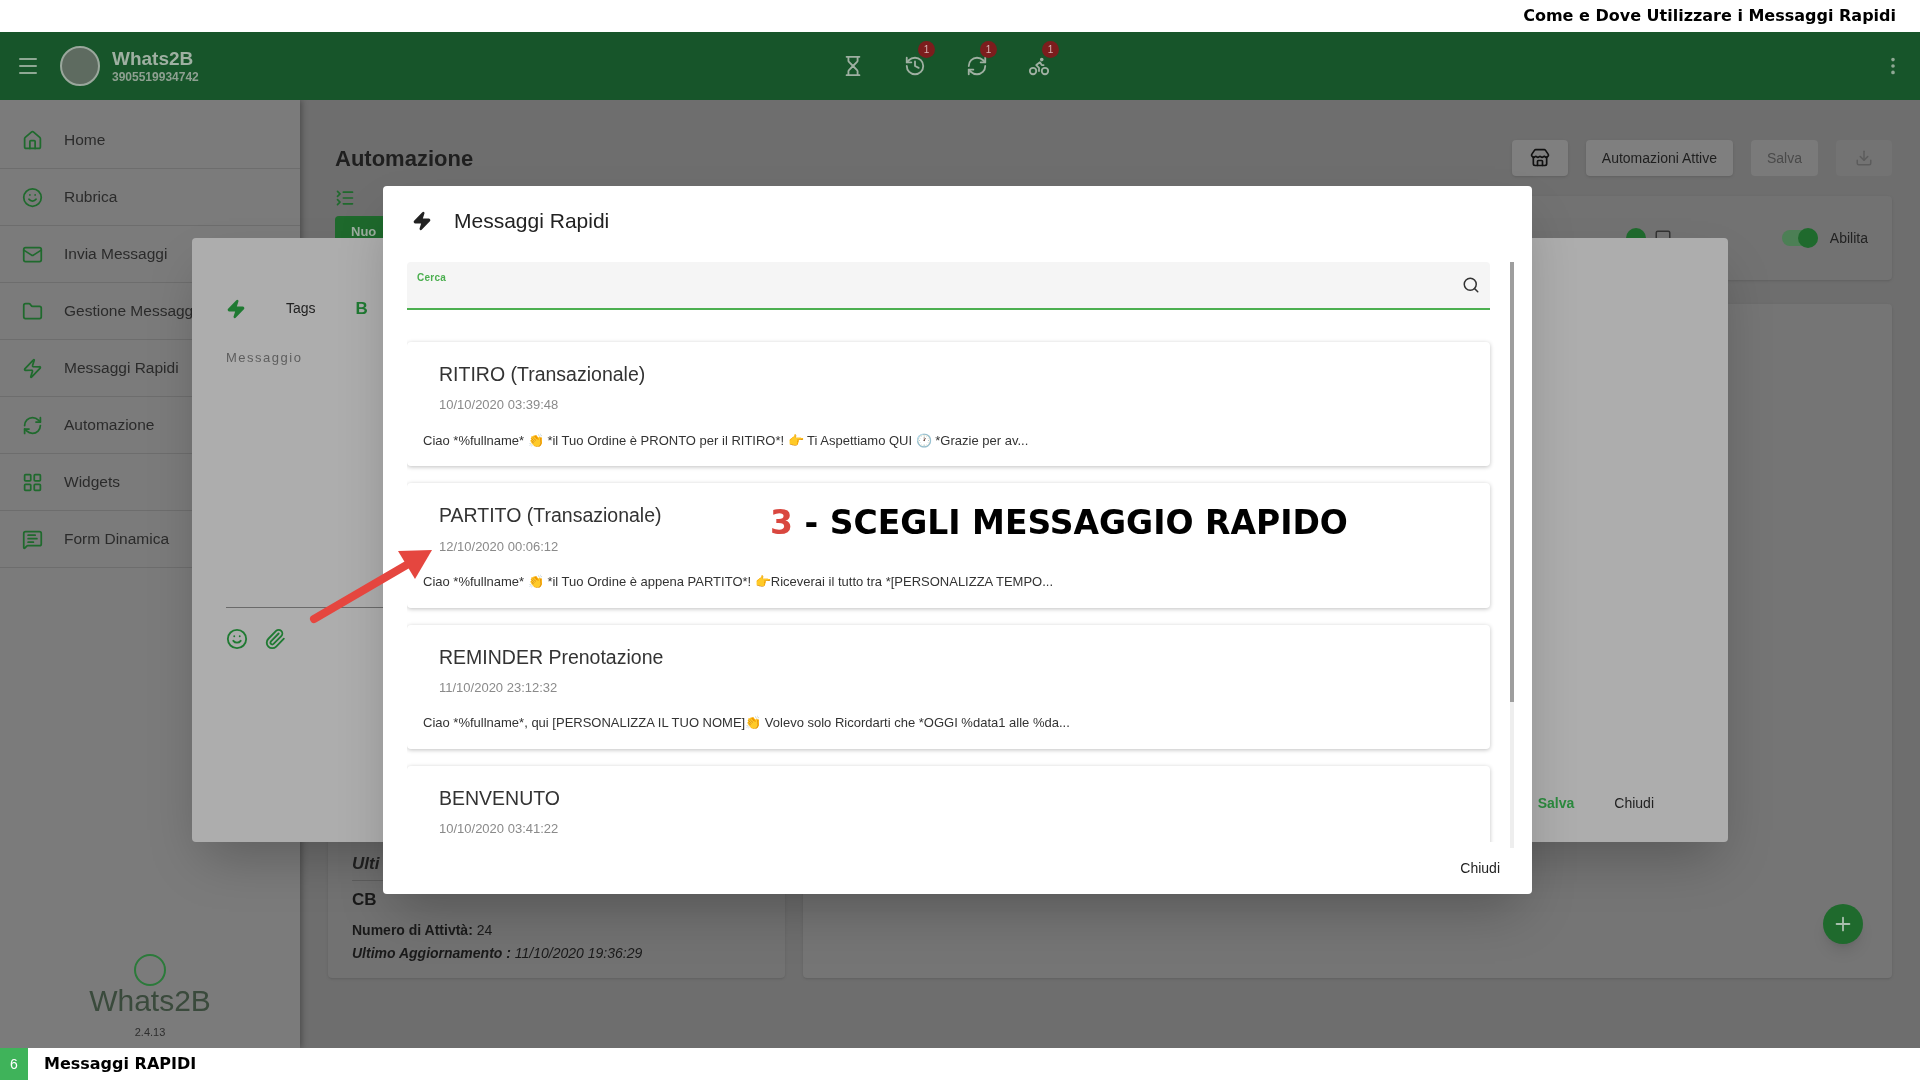  I want to click on message-title: RITIRO (Transazionale), so click(542, 374).